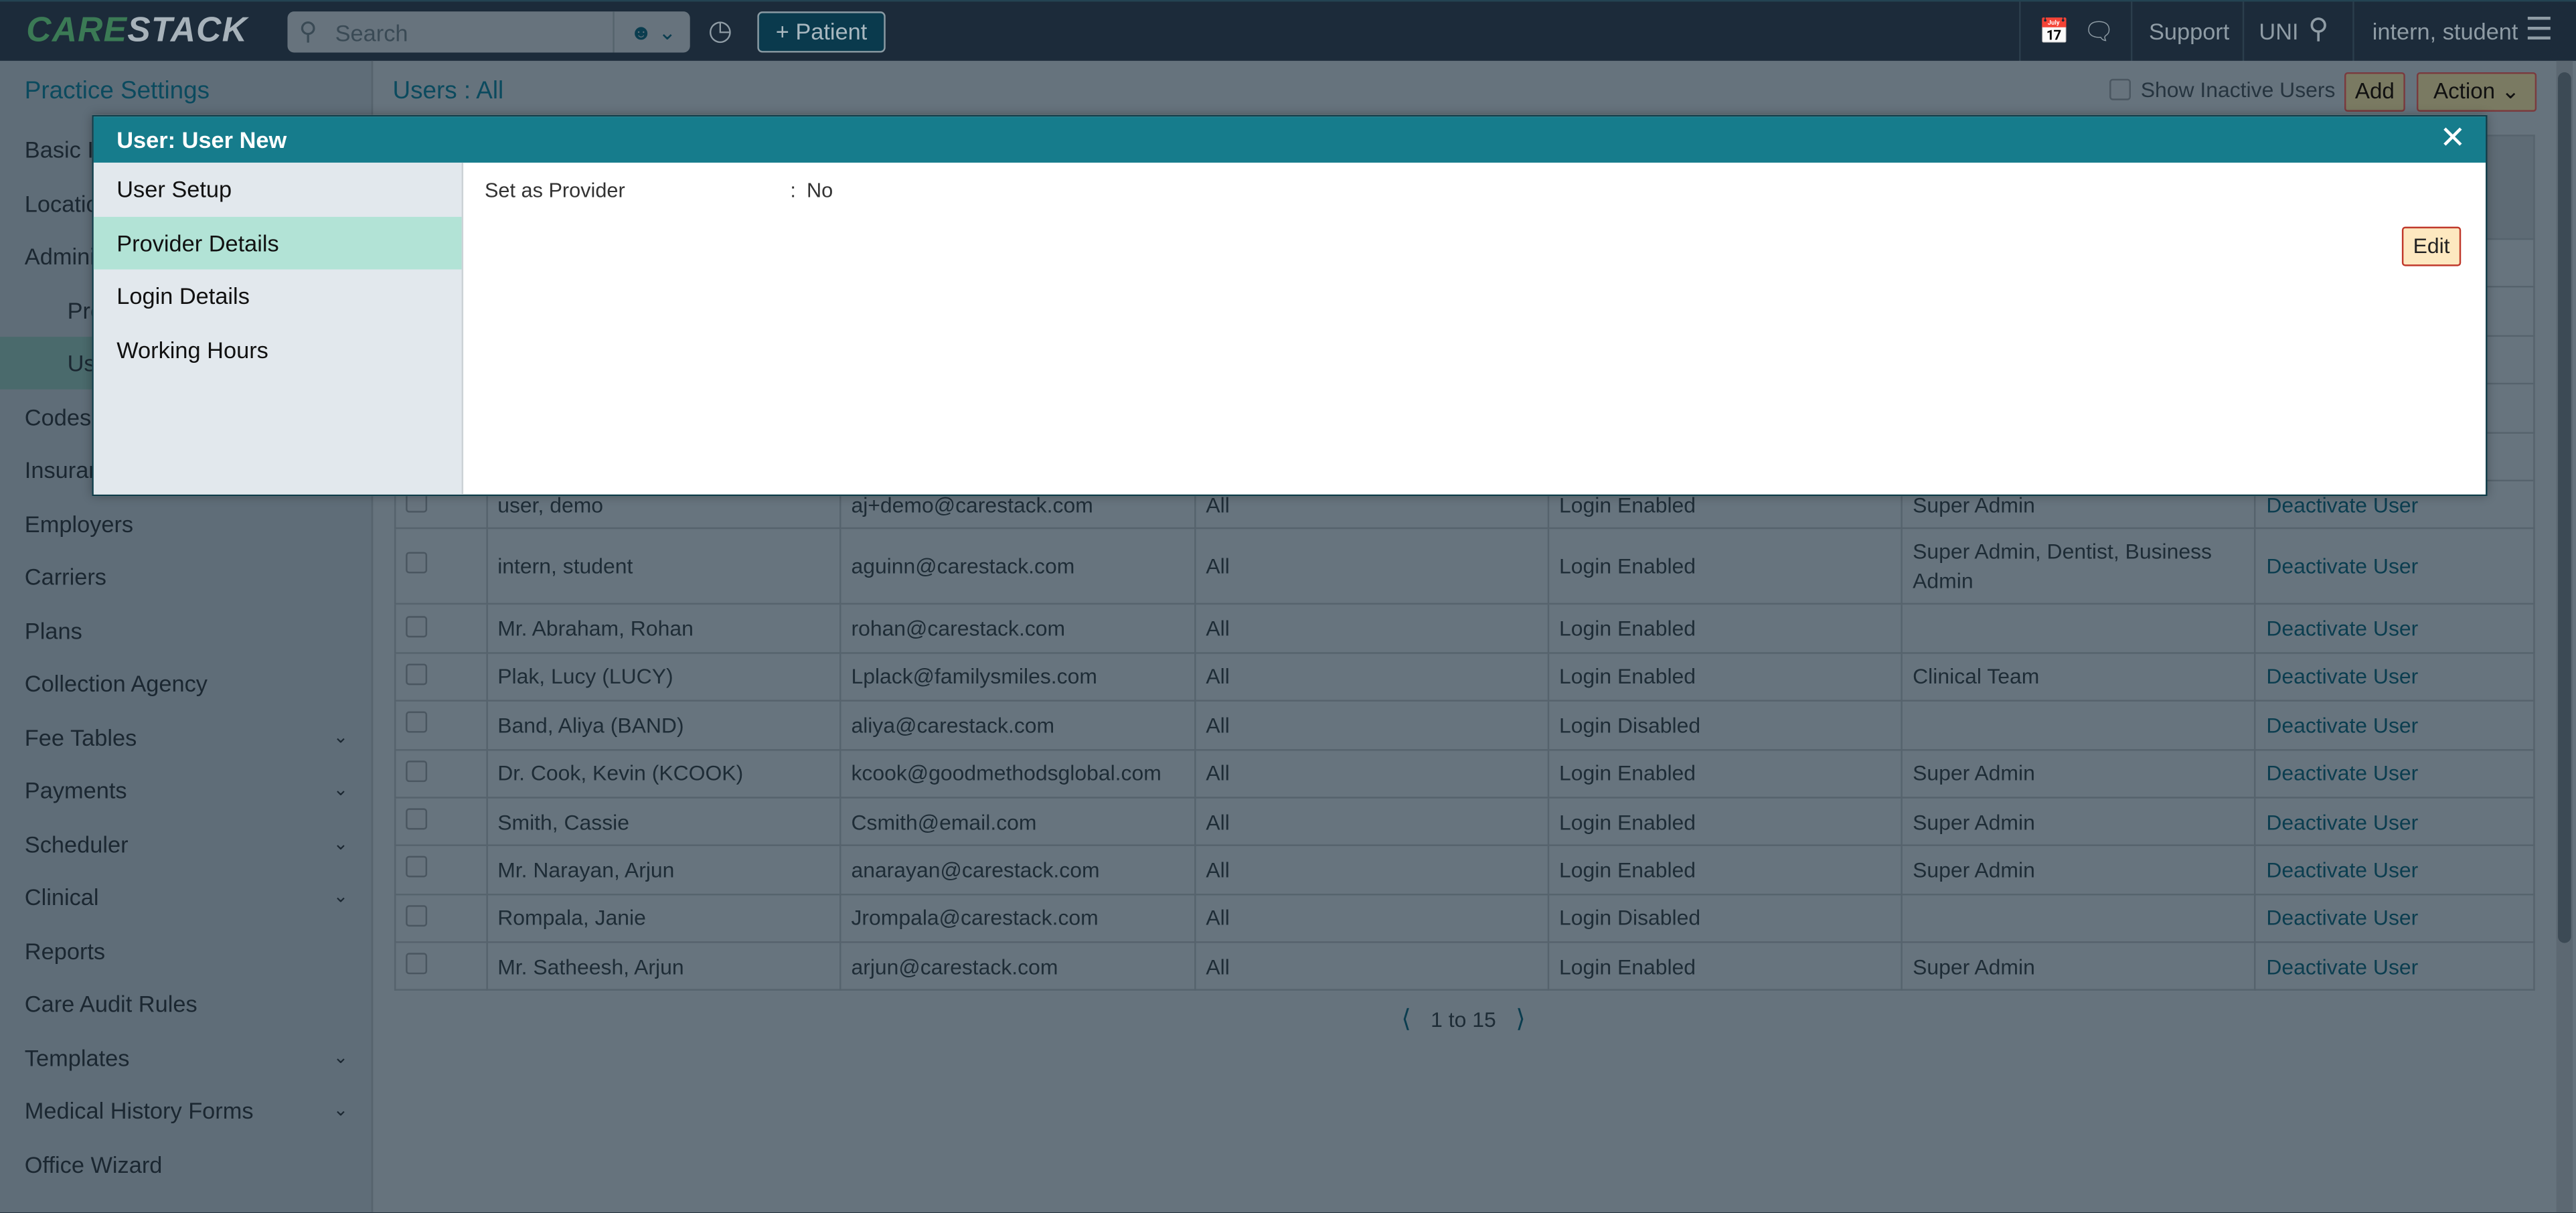 The image size is (2576, 1213). Describe the element at coordinates (65, 577) in the screenshot. I see `sidebar-item-label: Carriers` at that location.